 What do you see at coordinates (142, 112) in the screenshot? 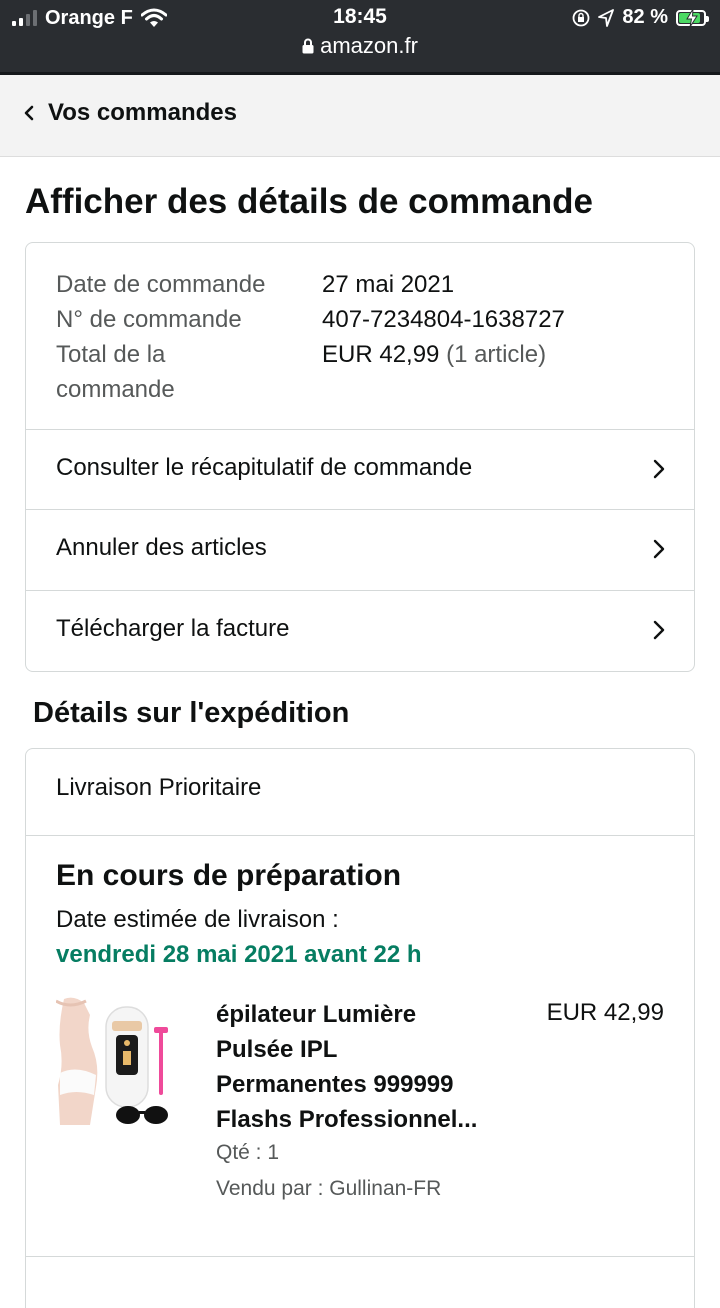
I see `back-label: Vos commandes` at bounding box center [142, 112].